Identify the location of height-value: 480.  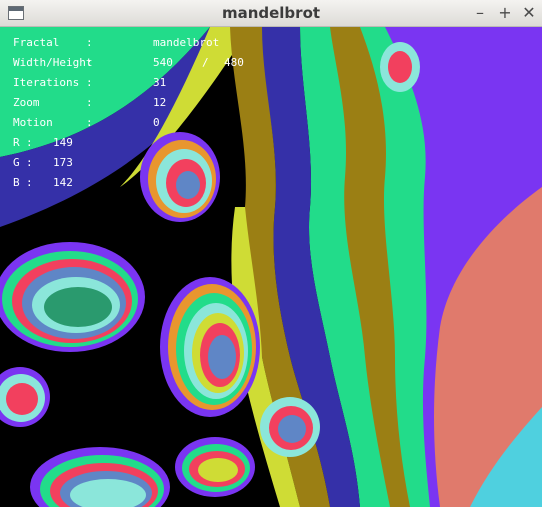
(234, 62).